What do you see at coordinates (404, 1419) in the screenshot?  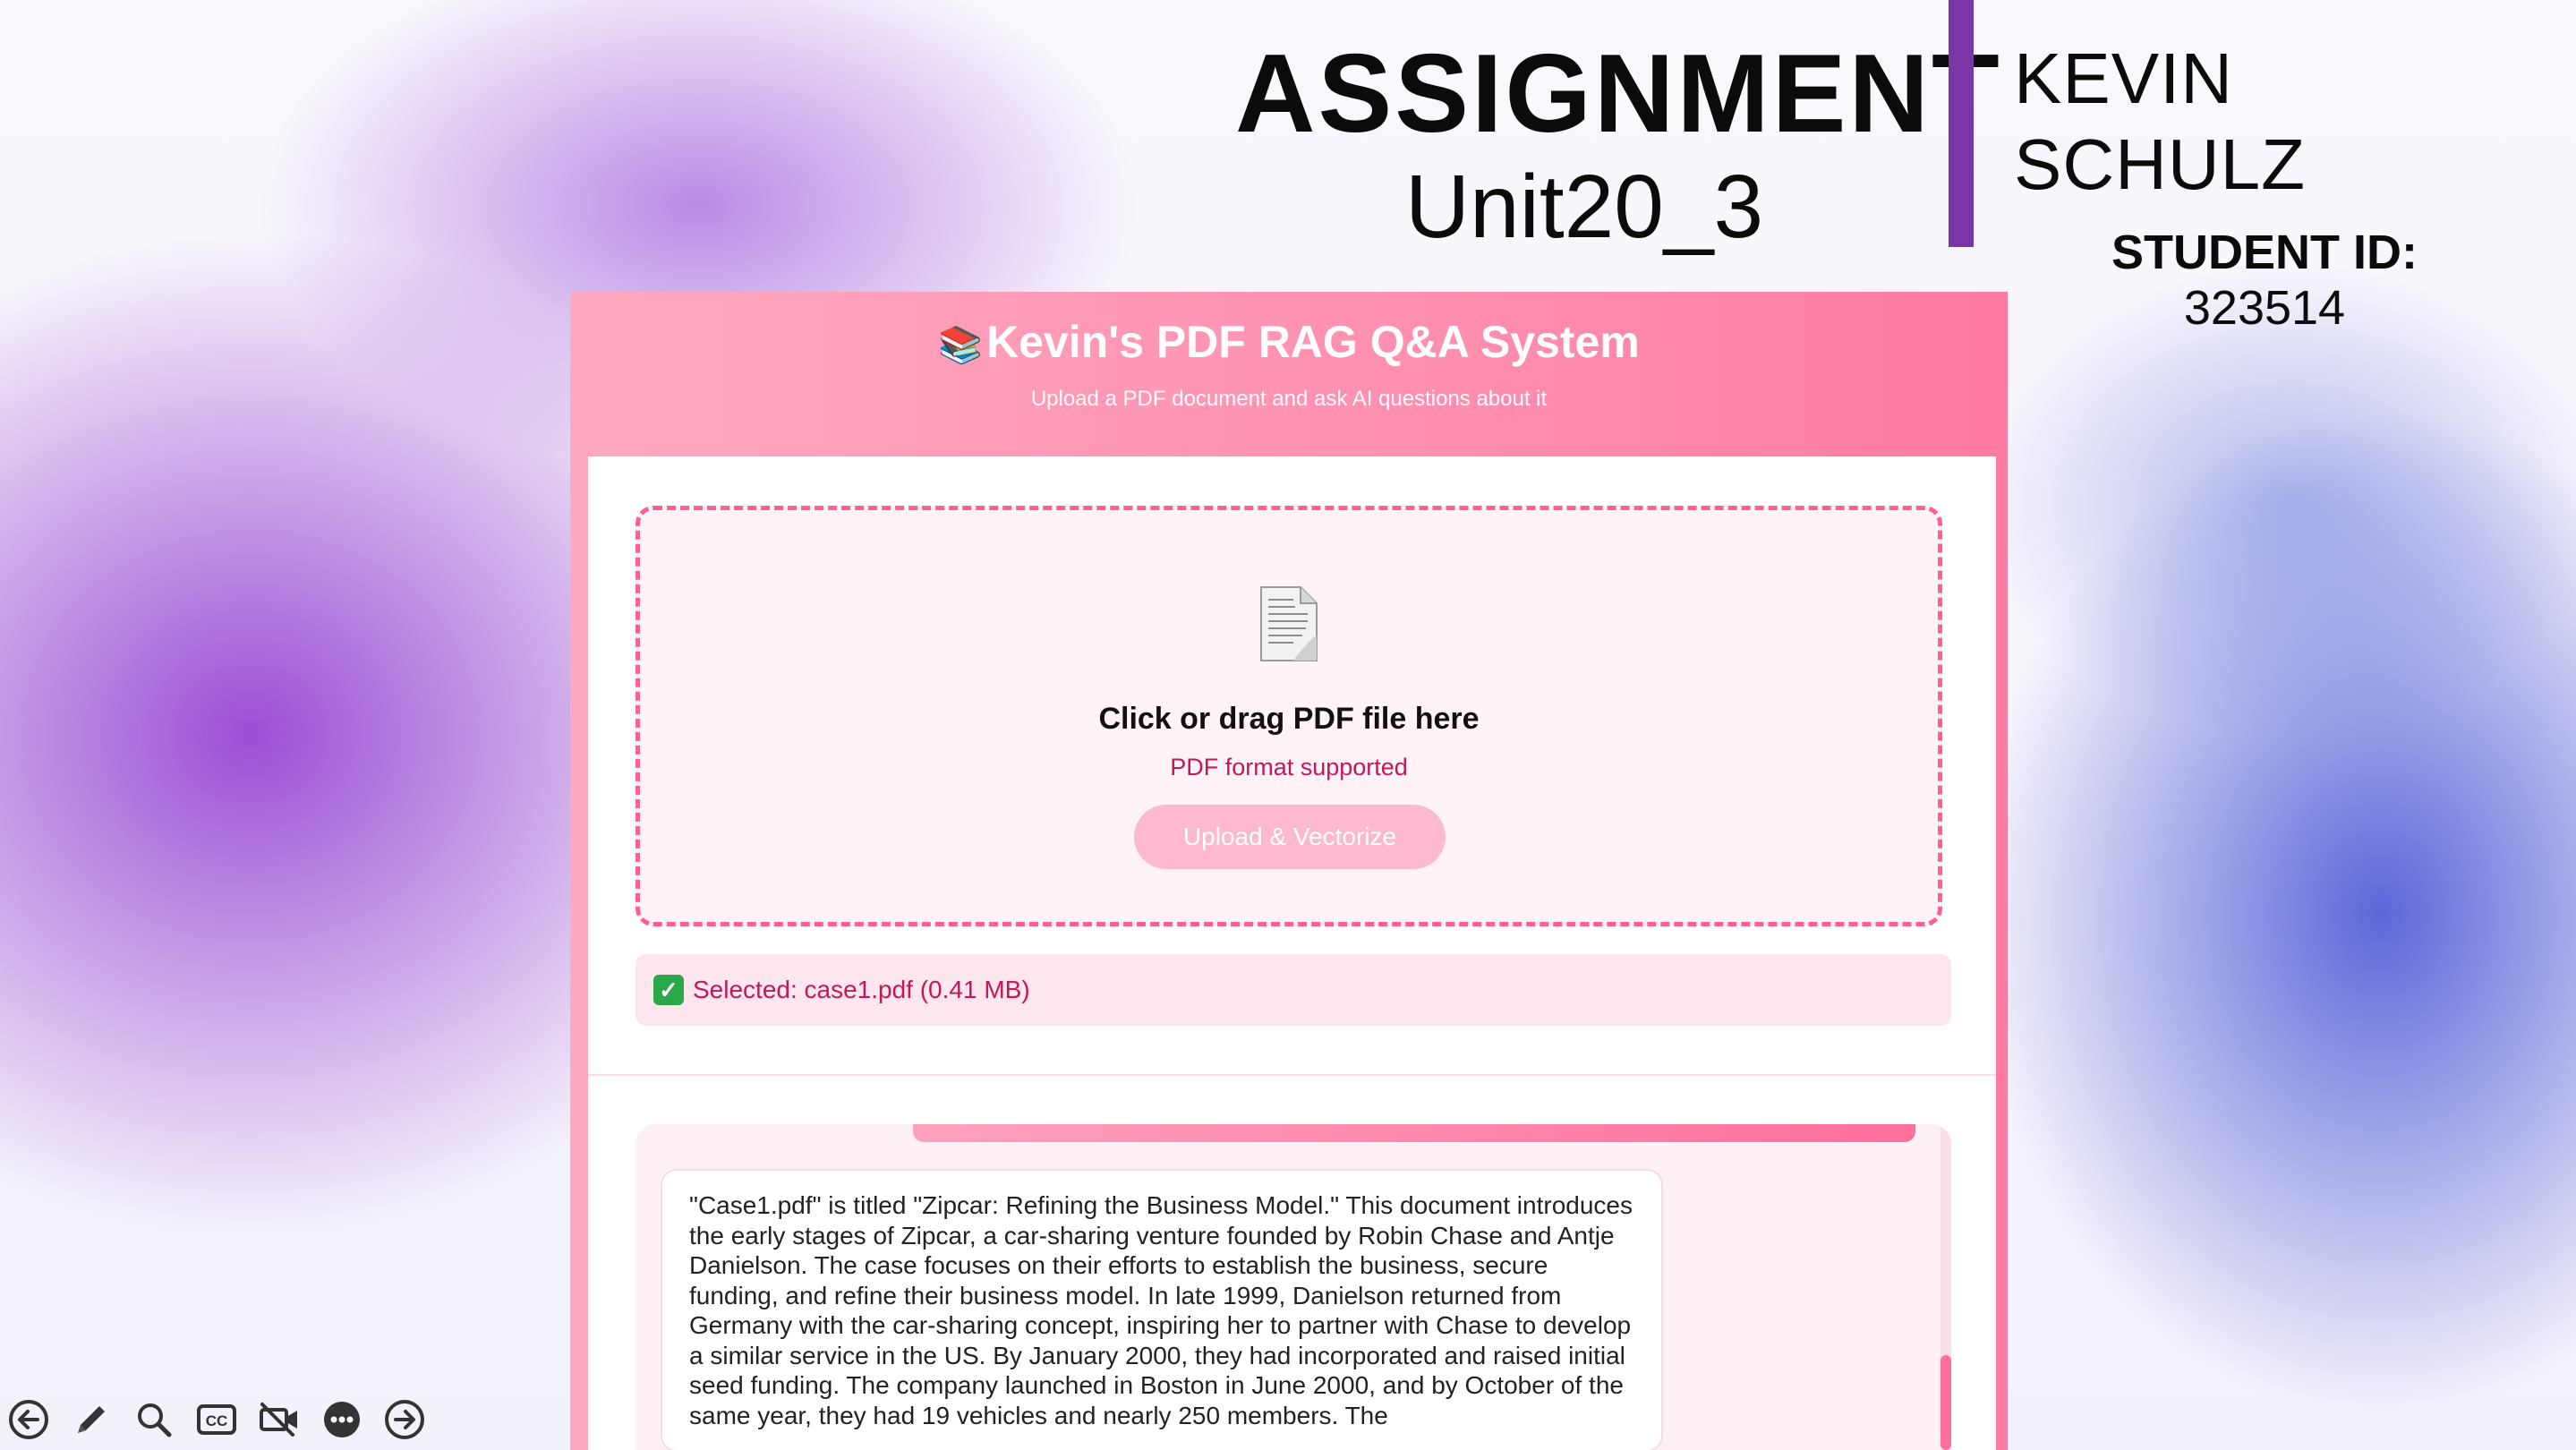 I see `next-slide-icon` at bounding box center [404, 1419].